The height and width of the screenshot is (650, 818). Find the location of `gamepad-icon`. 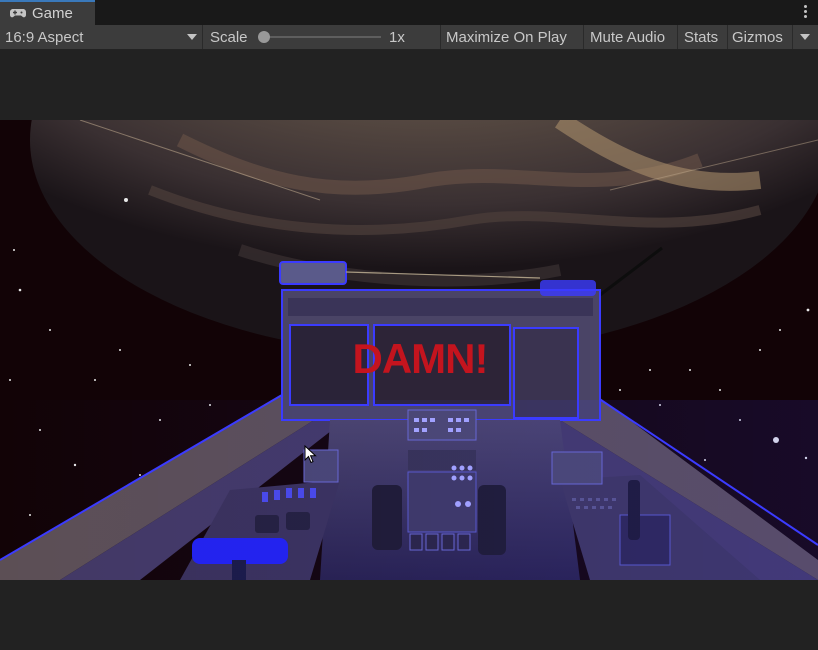

gamepad-icon is located at coordinates (18, 14).